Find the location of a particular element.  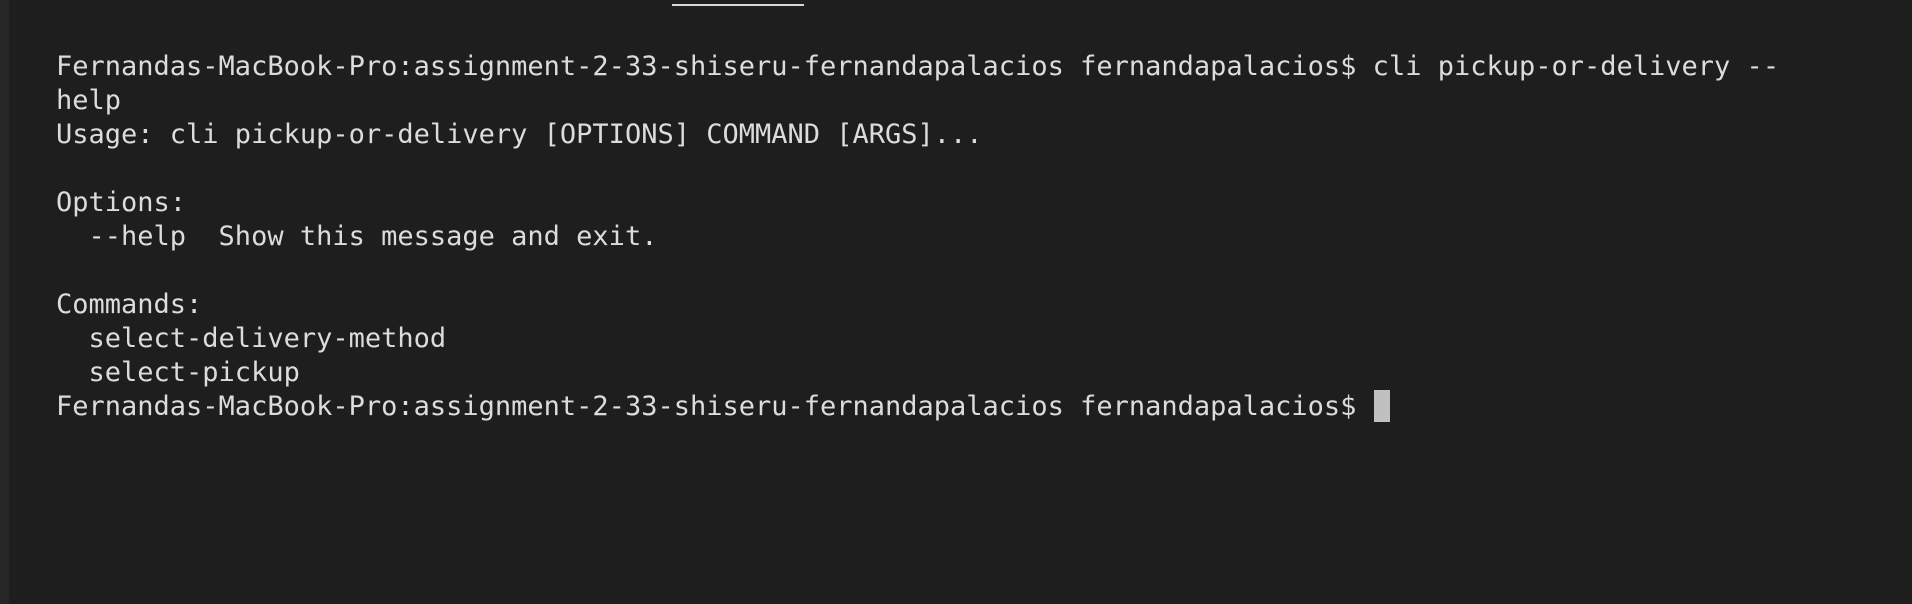

terminal-cursor is located at coordinates (1381, 406).